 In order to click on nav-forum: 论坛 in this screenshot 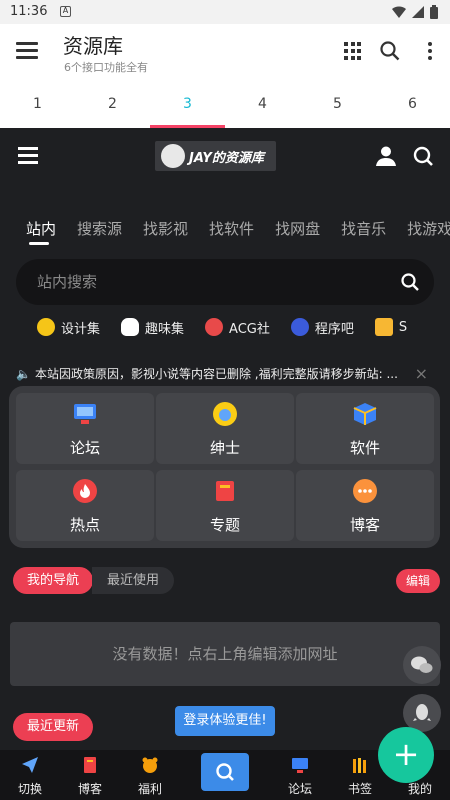, I will do `click(300, 775)`.